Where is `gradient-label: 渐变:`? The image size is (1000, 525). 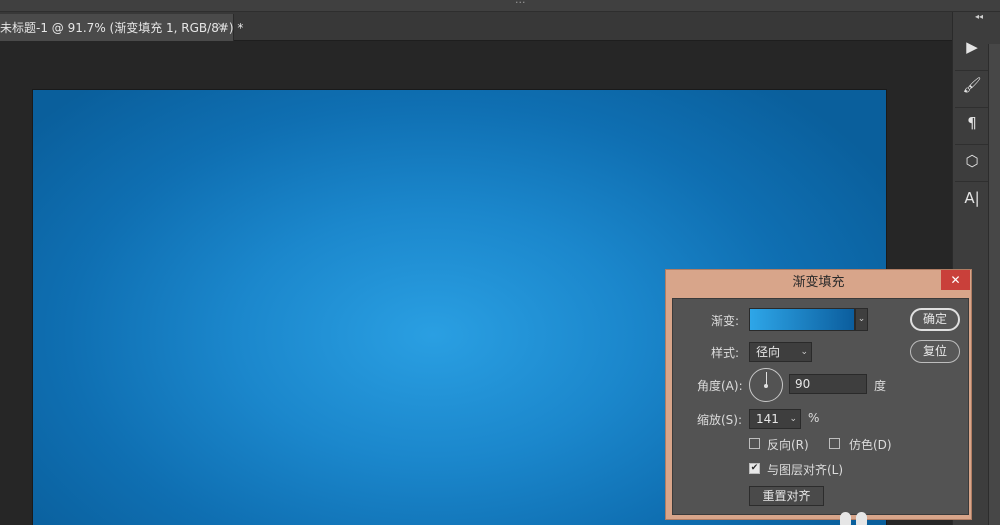 gradient-label: 渐变: is located at coordinates (725, 321).